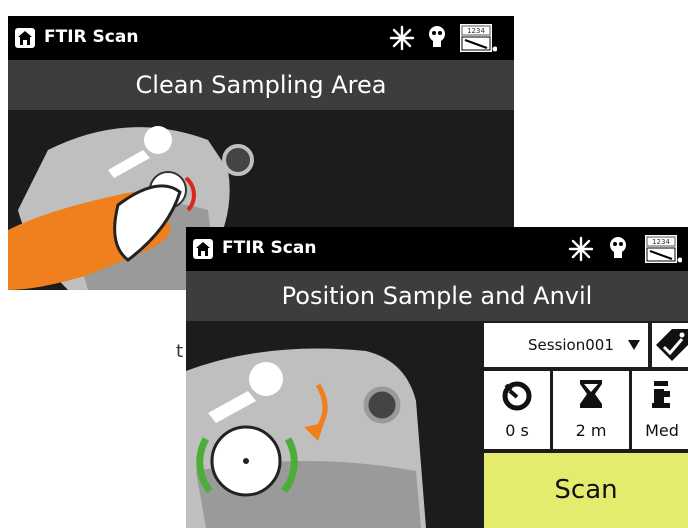 Image resolution: width=688 pixels, height=528 pixels. I want to click on session-dropdown: Session001, so click(566, 345).